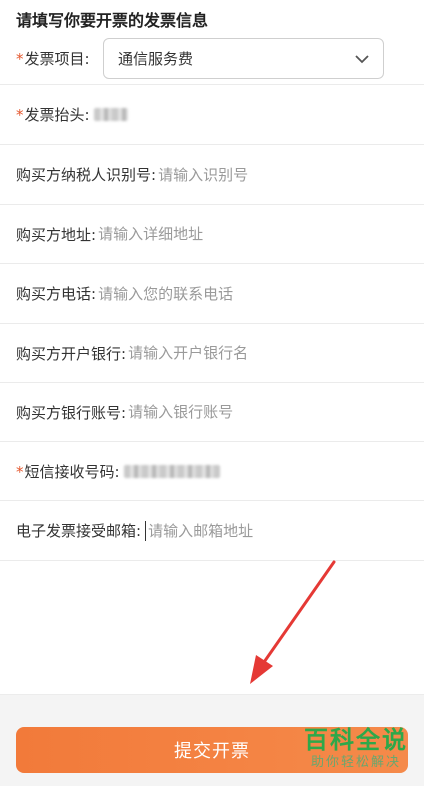  I want to click on watermark-subtitle: 助你轻松解决, so click(355, 762).